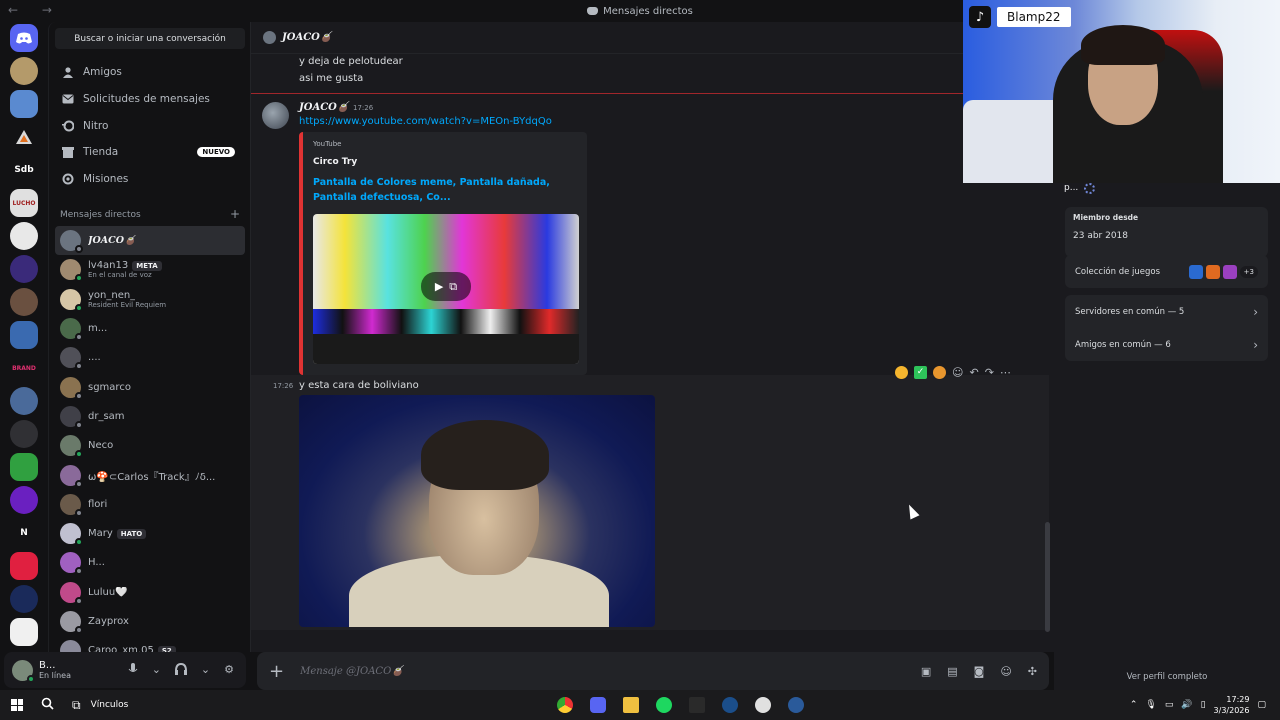 The width and height of the screenshot is (1280, 720). I want to click on spotify-icon, so click(664, 705).